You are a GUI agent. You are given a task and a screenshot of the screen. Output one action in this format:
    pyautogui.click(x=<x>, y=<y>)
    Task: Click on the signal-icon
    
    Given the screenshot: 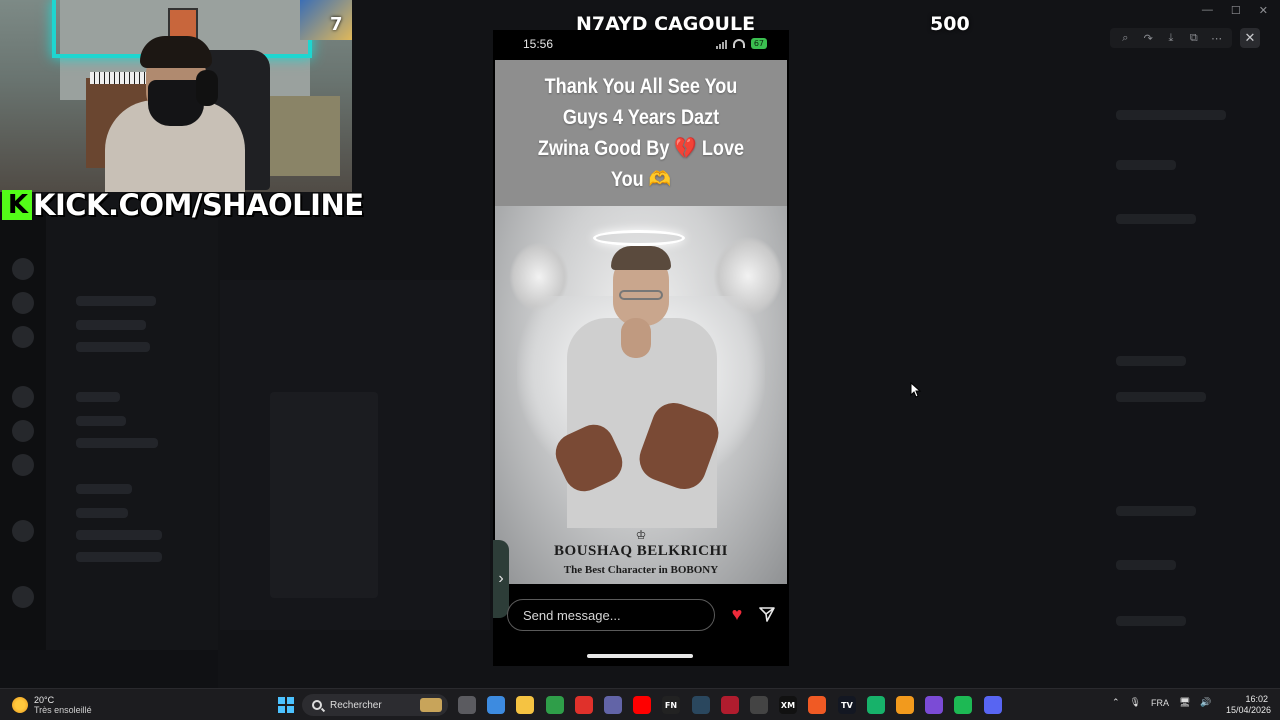 What is the action you would take?
    pyautogui.click(x=721, y=44)
    